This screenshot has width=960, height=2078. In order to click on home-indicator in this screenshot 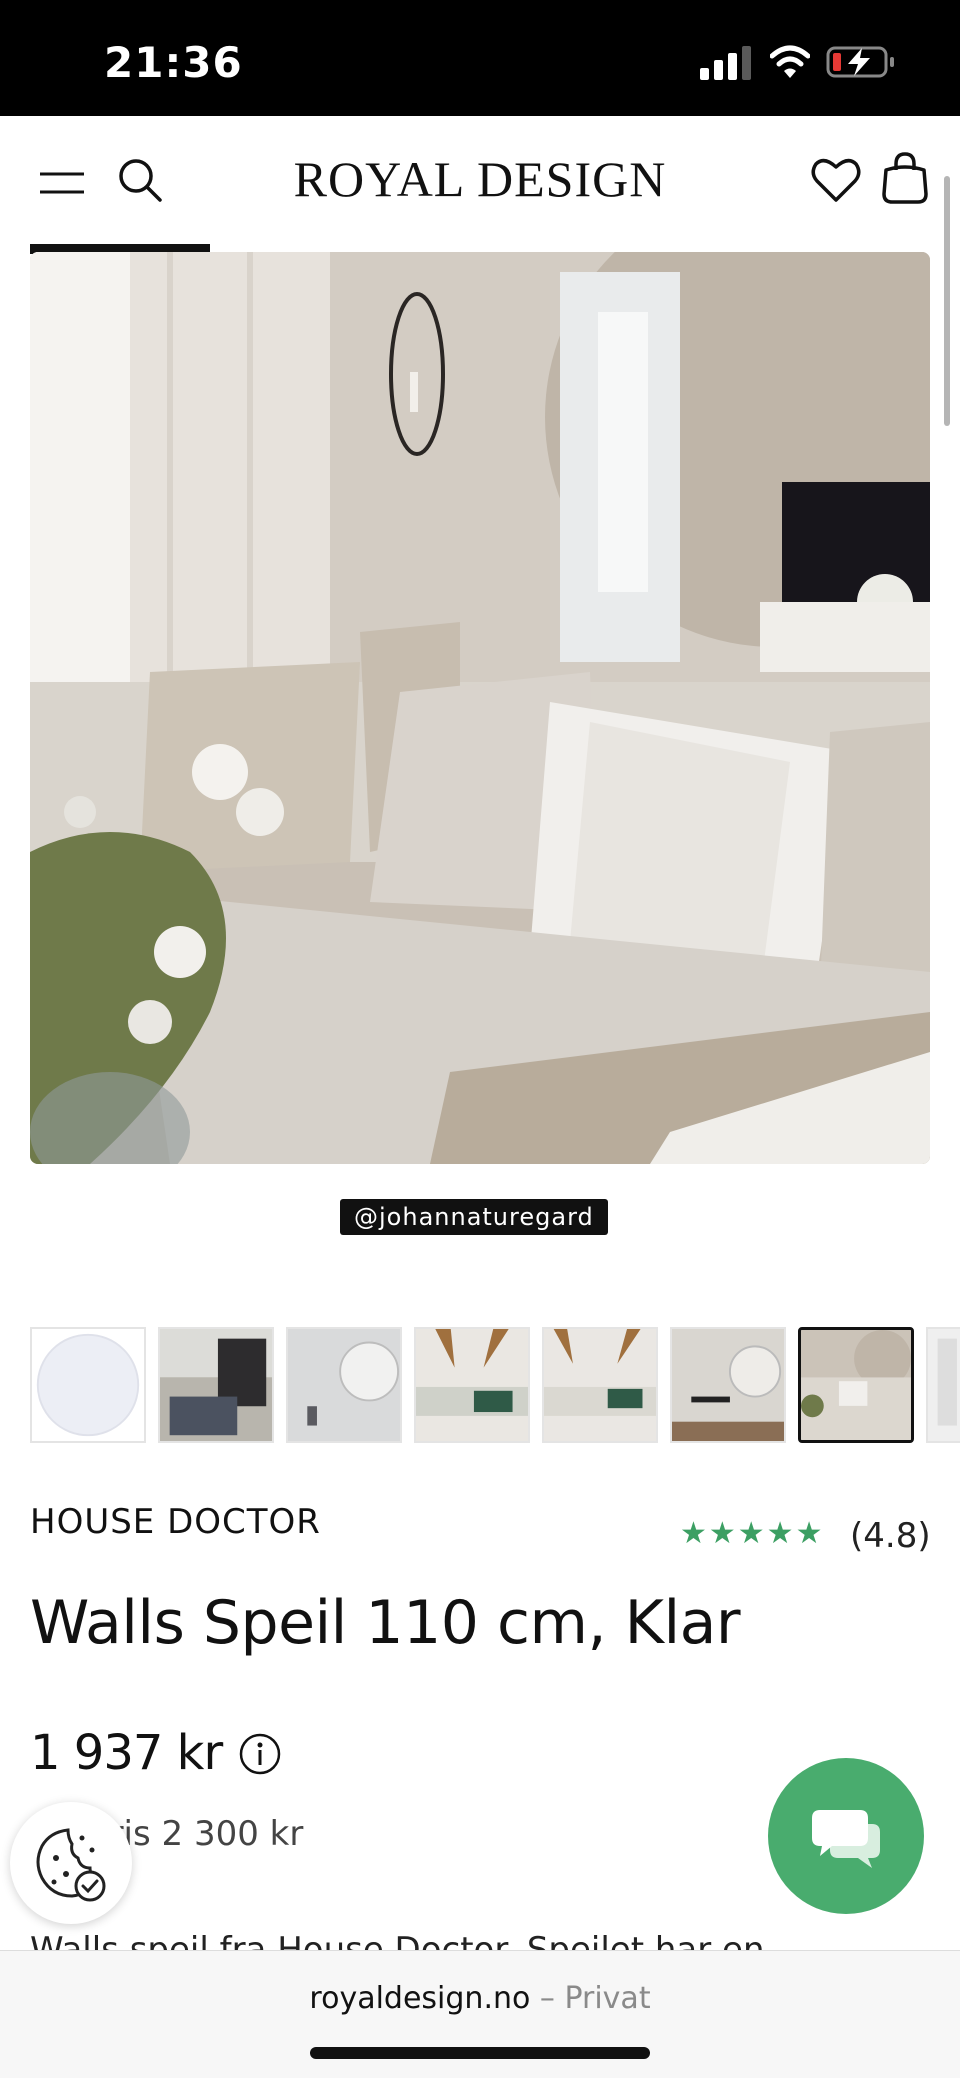, I will do `click(480, 2053)`.